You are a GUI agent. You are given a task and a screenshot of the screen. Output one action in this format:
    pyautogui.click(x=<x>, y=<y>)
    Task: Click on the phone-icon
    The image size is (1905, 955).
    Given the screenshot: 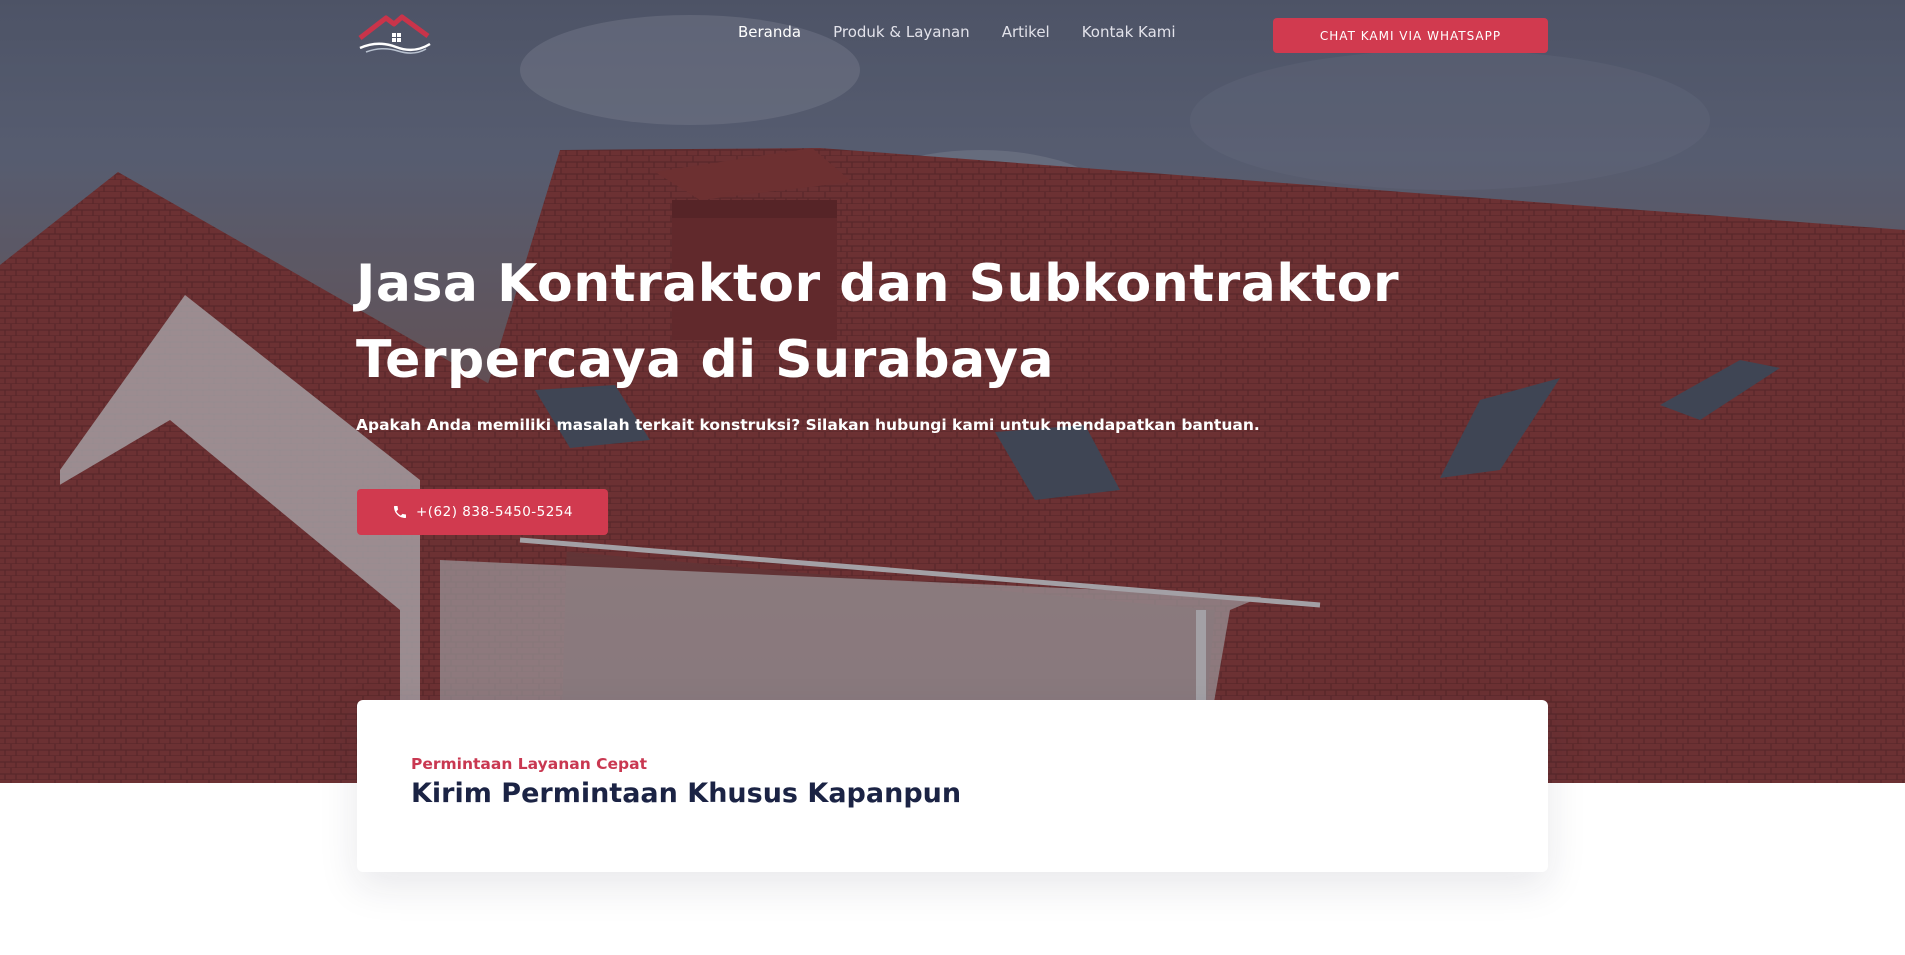 What is the action you would take?
    pyautogui.click(x=399, y=512)
    